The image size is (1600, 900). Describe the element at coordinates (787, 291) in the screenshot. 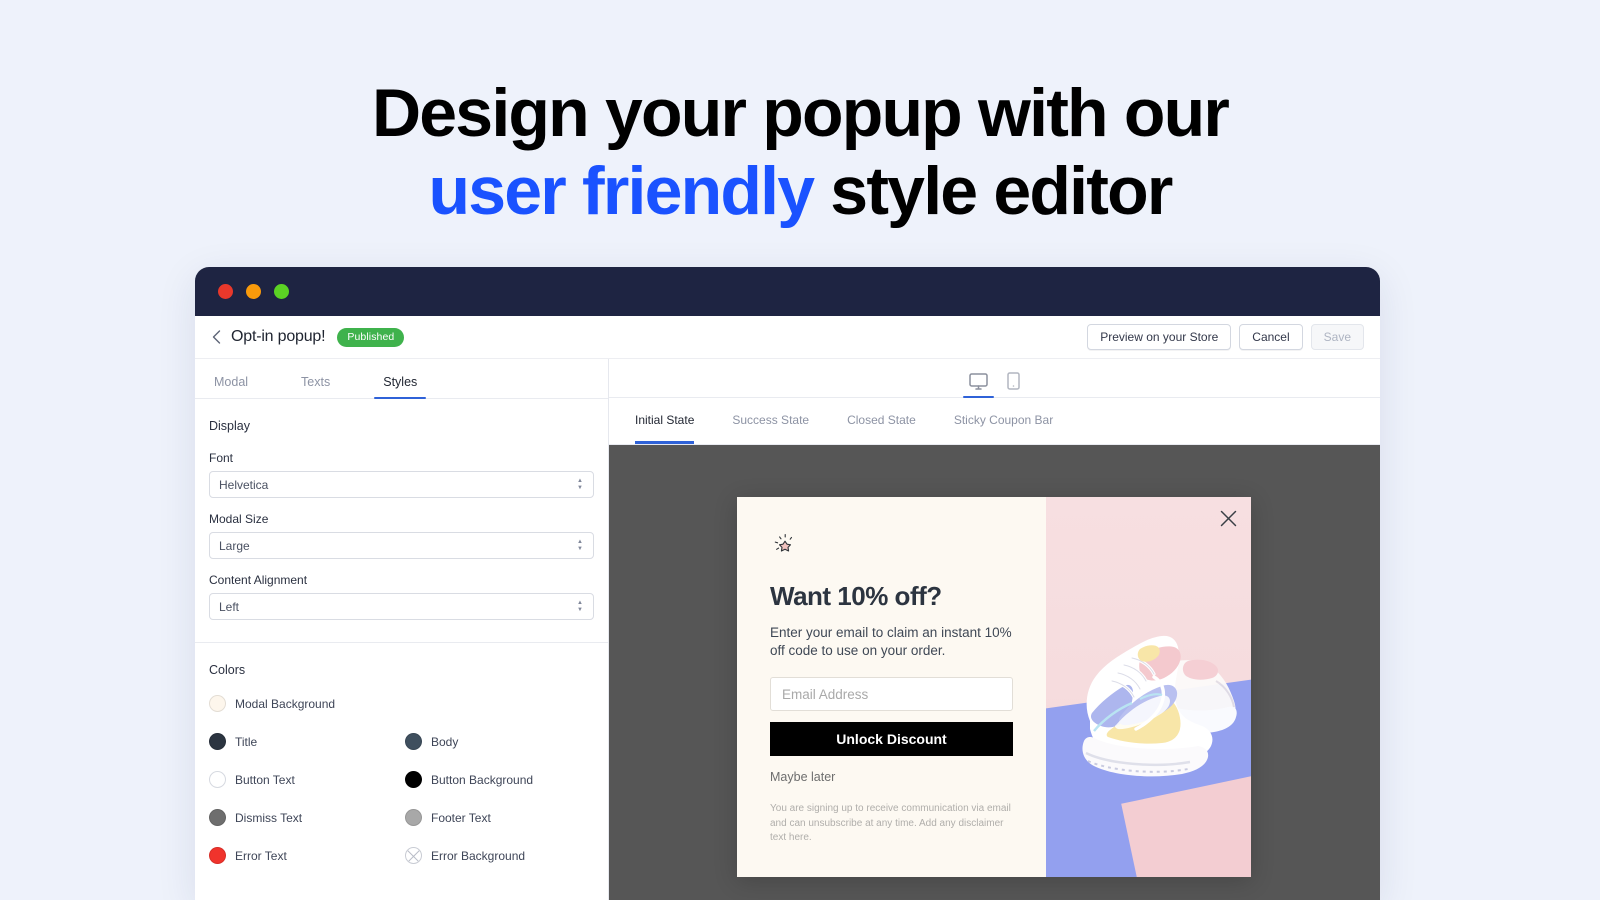

I see `window-titlebar` at that location.